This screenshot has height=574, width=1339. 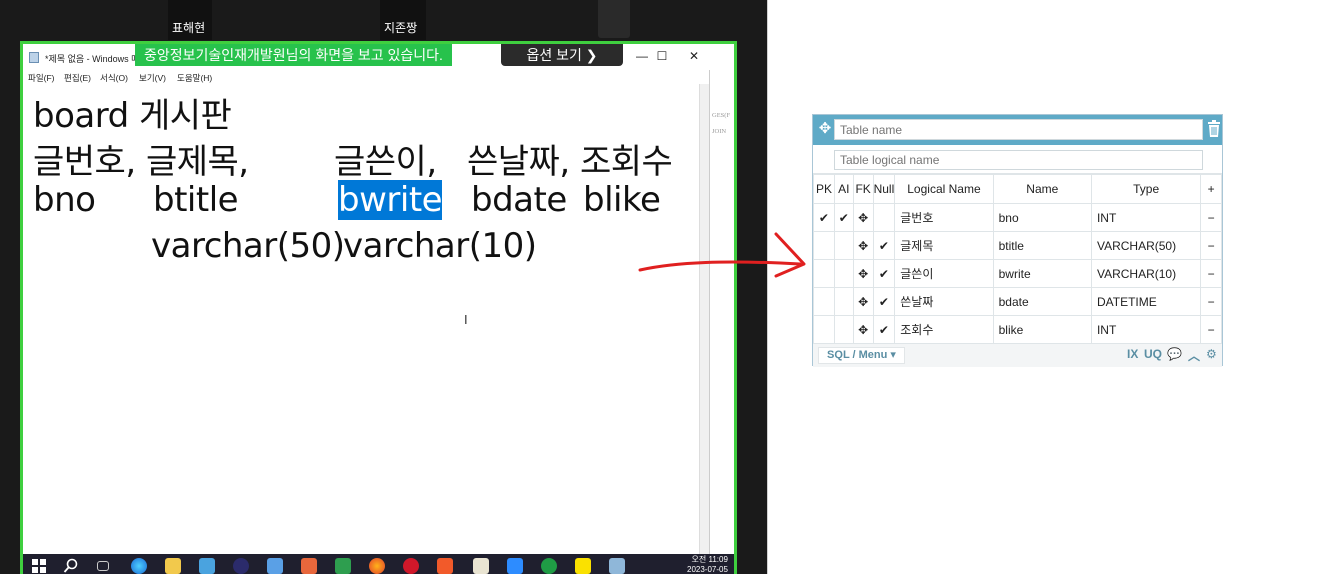 What do you see at coordinates (173, 566) in the screenshot?
I see `folder-icon` at bounding box center [173, 566].